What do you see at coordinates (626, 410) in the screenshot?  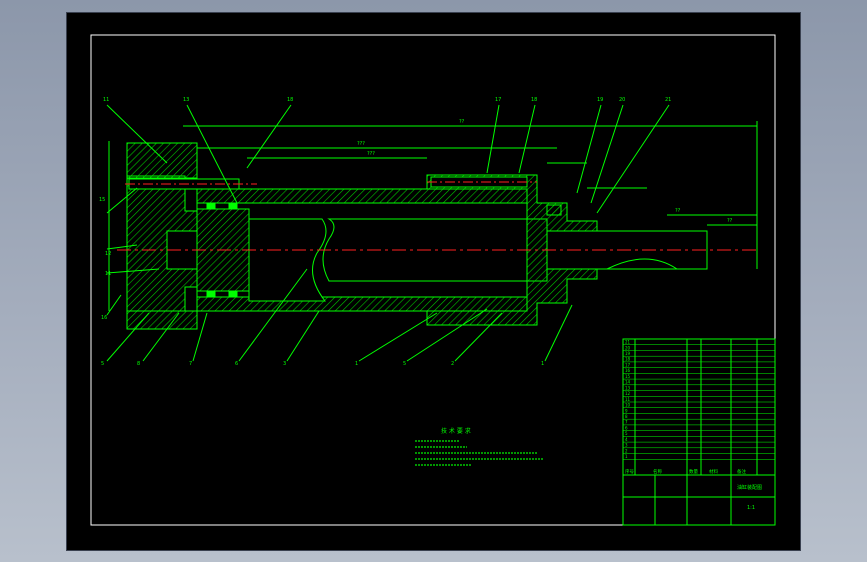 I see `parts-item-number: 9` at bounding box center [626, 410].